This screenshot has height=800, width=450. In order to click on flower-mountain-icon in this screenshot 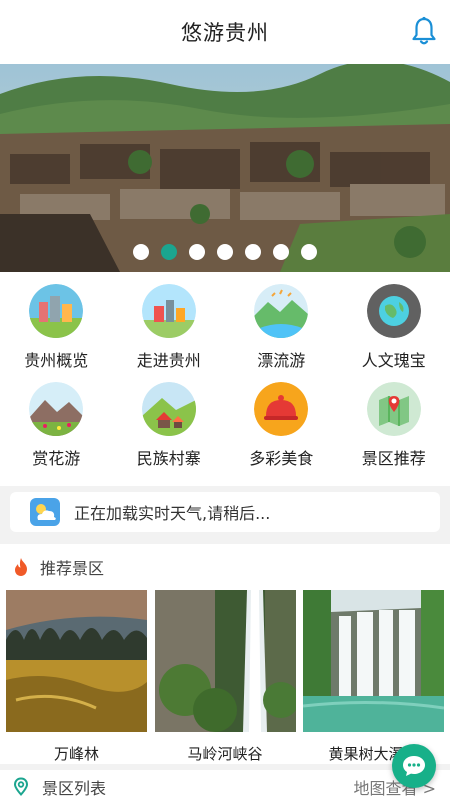, I will do `click(56, 409)`.